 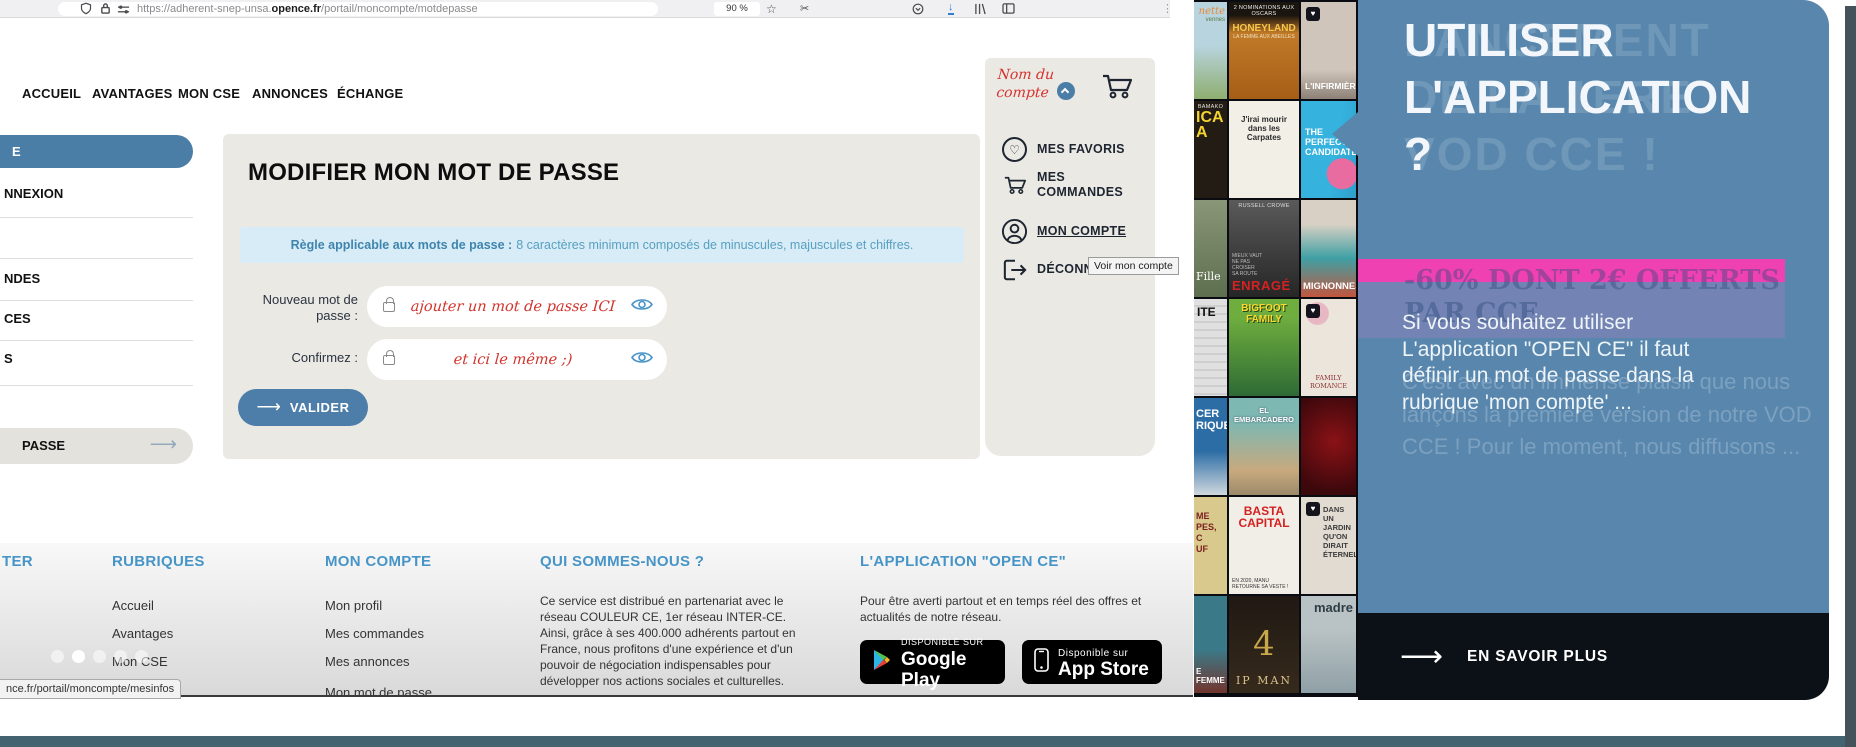 What do you see at coordinates (737, 9) in the screenshot?
I see `zoom-level-badge: 90 %` at bounding box center [737, 9].